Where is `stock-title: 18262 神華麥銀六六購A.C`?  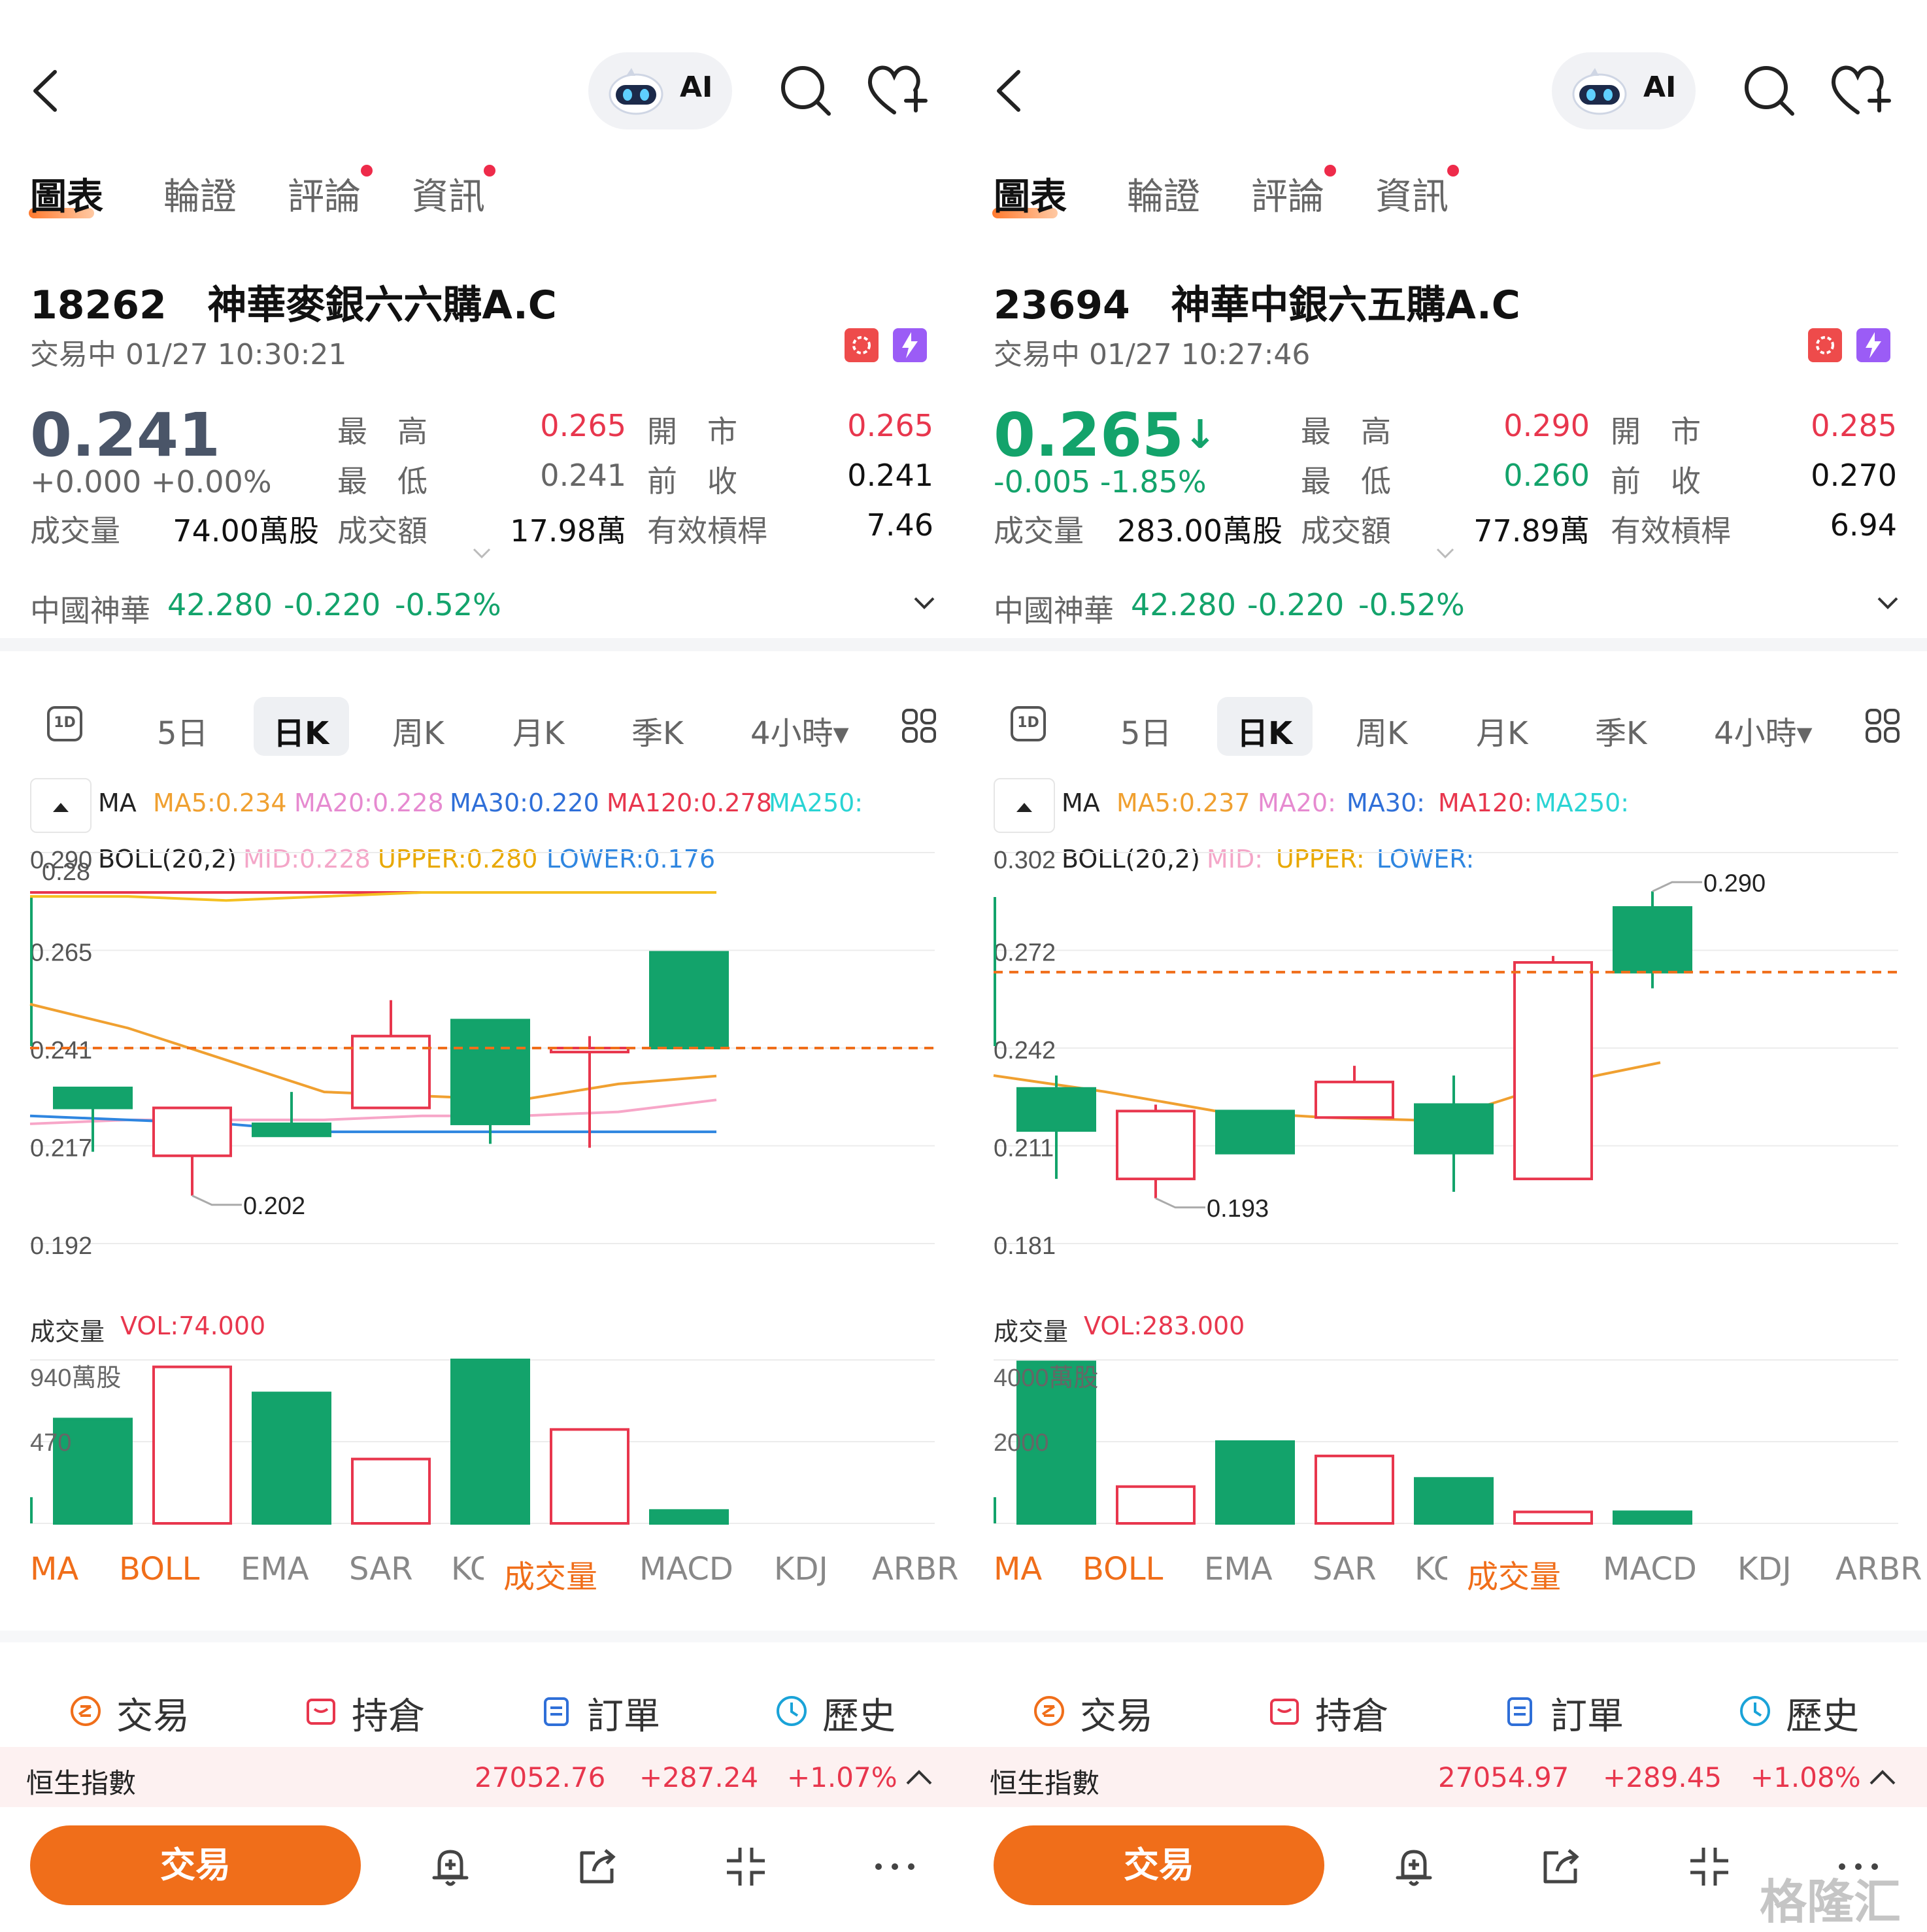
stock-title: 18262 神華麥銀六六購A.C is located at coordinates (293, 301).